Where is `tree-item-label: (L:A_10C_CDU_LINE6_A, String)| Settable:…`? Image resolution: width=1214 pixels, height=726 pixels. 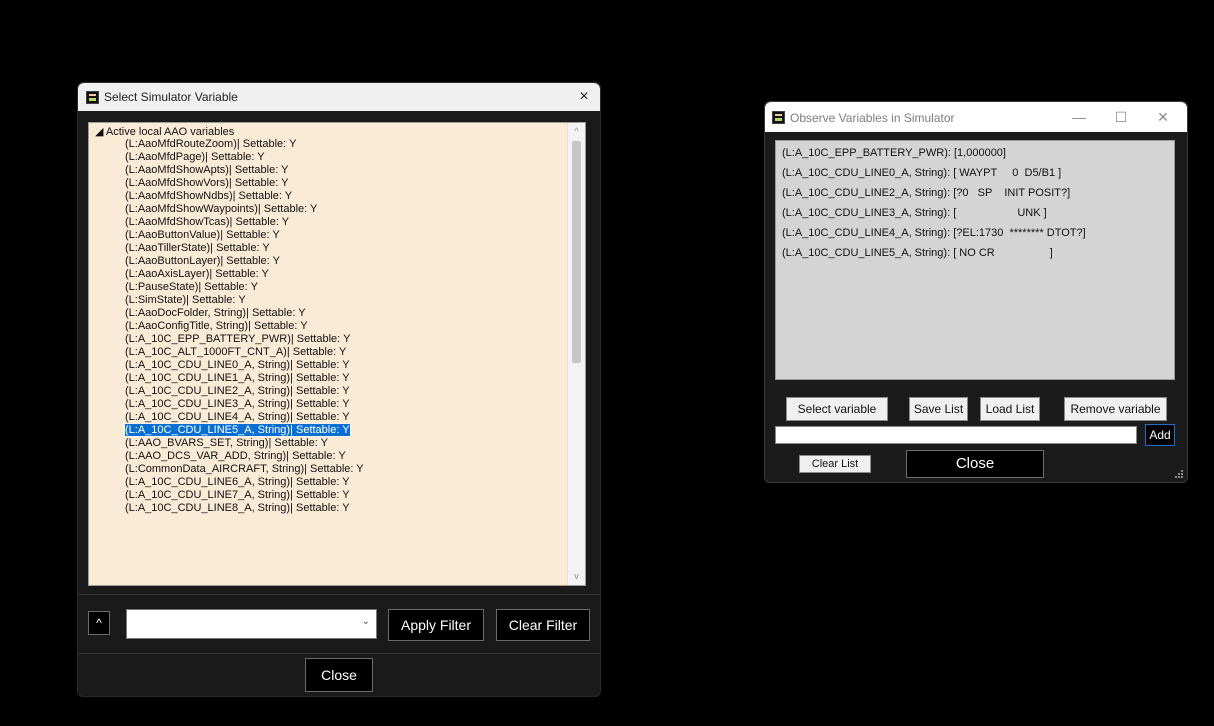
tree-item-label: (L:A_10C_CDU_LINE6_A, String)| Settable:… is located at coordinates (237, 482).